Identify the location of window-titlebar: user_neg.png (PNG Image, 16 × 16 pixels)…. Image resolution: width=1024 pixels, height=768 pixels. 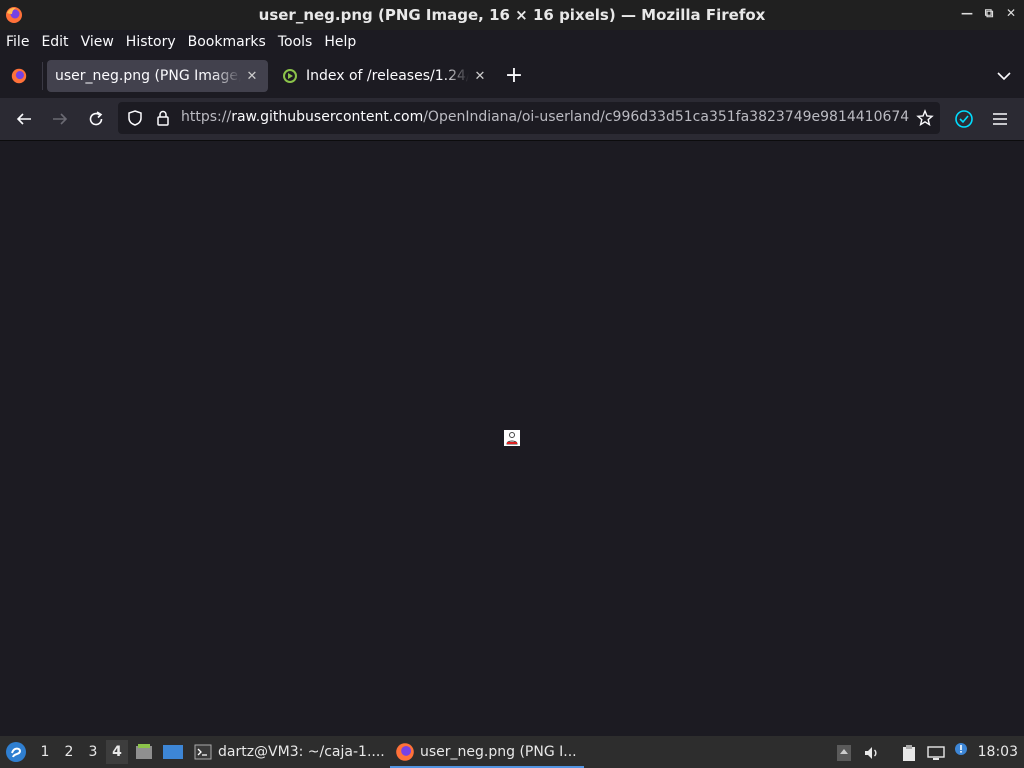
(512, 15).